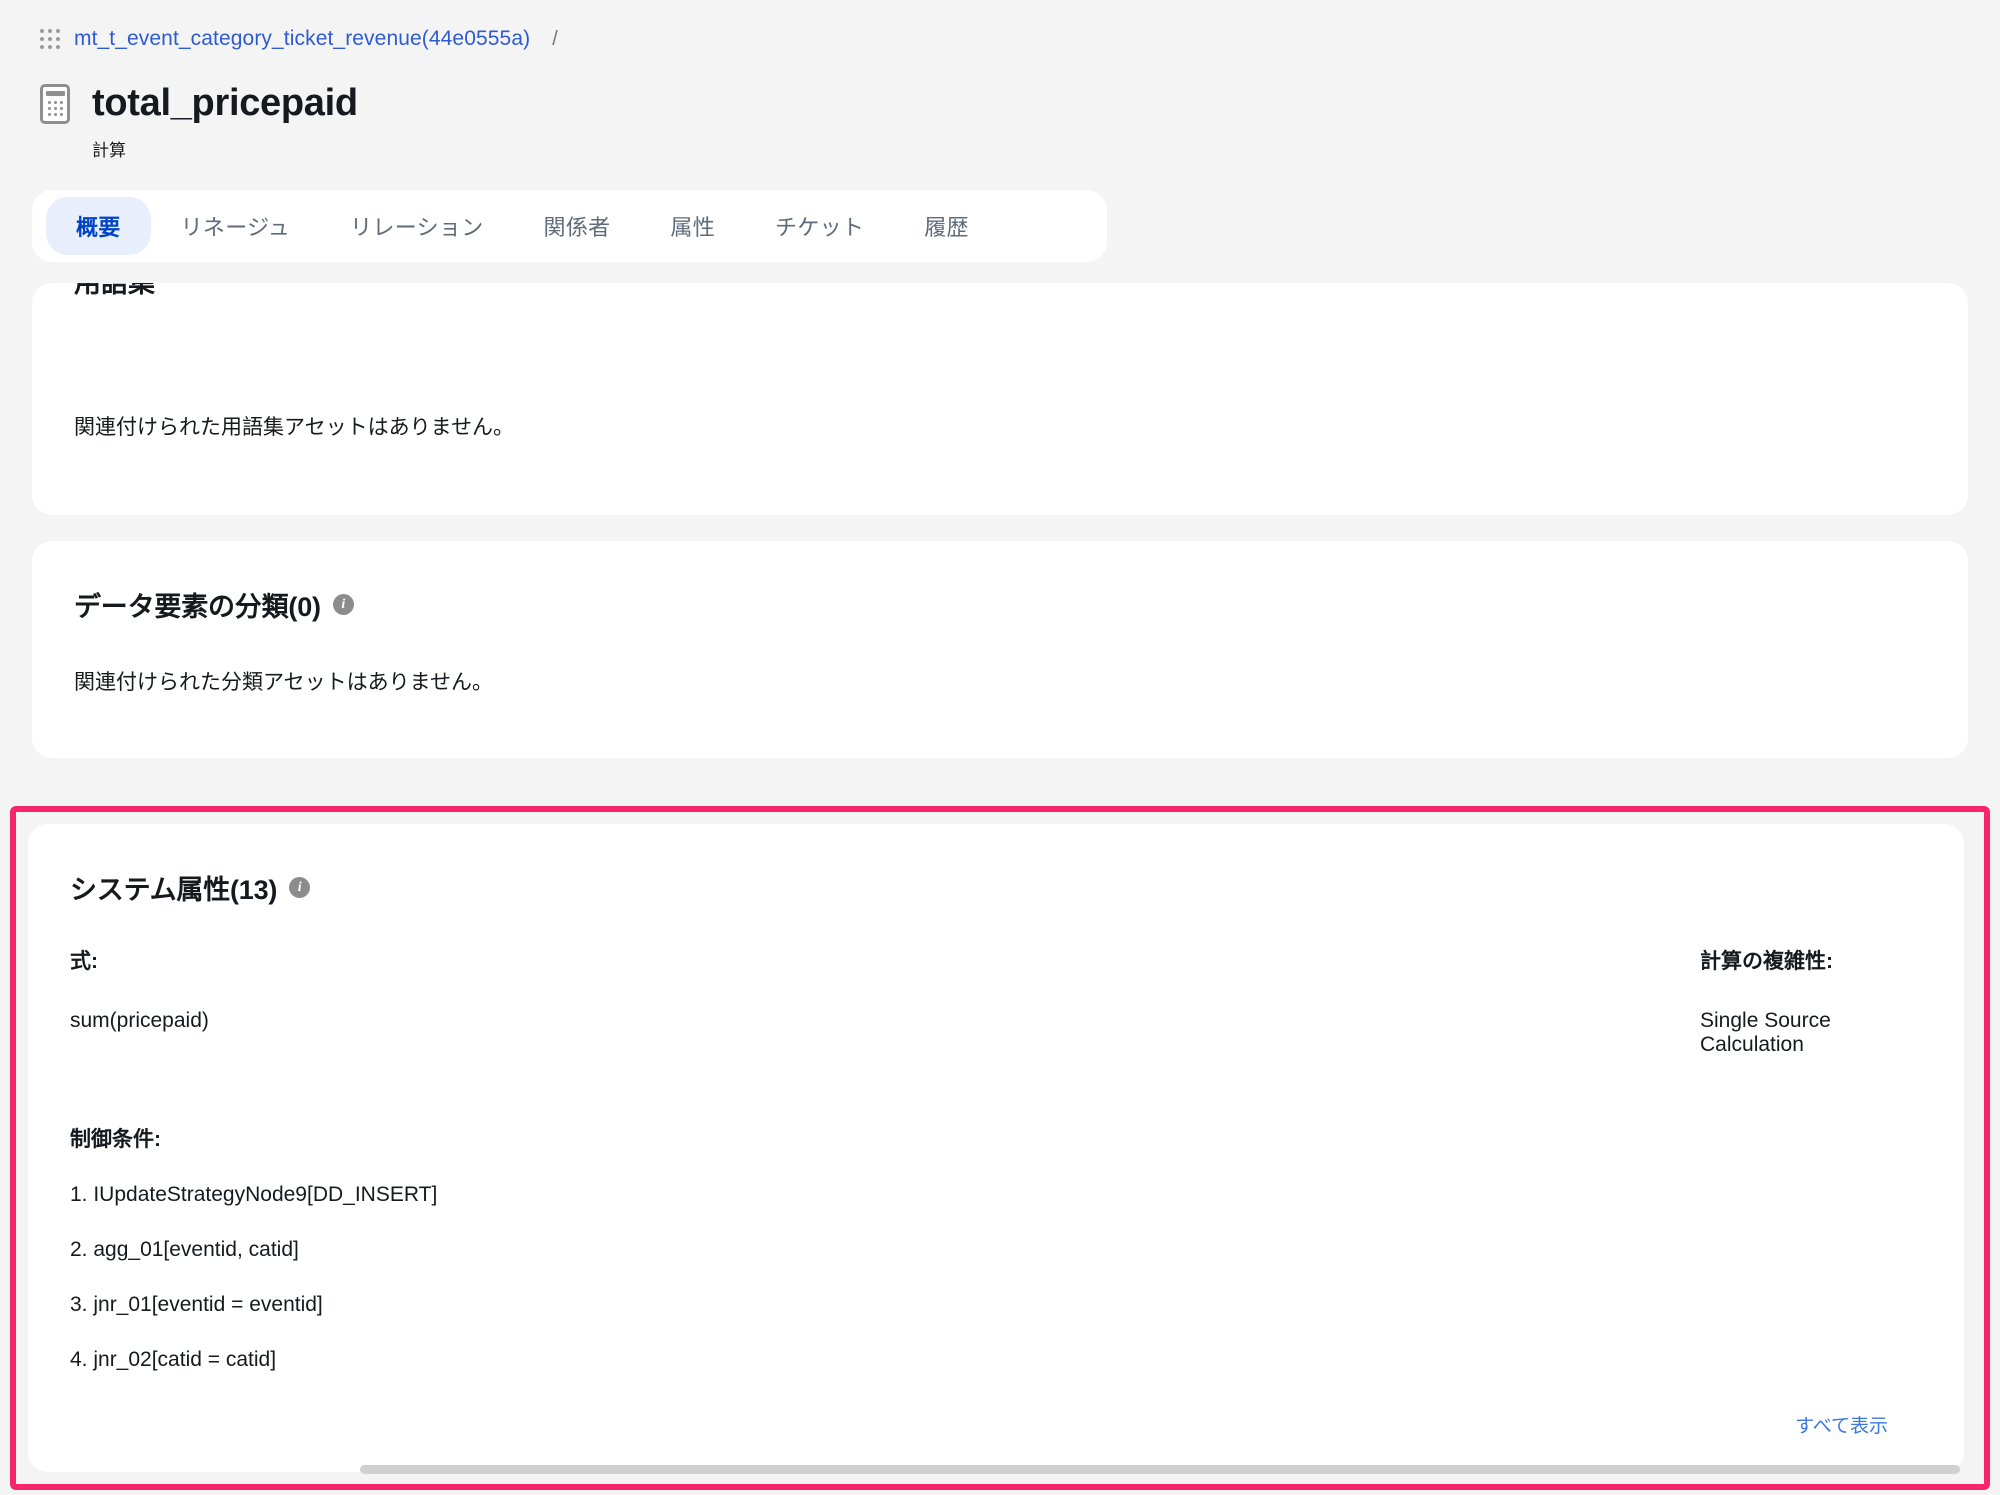  What do you see at coordinates (84, 961) in the screenshot?
I see `expression-label: 式:` at bounding box center [84, 961].